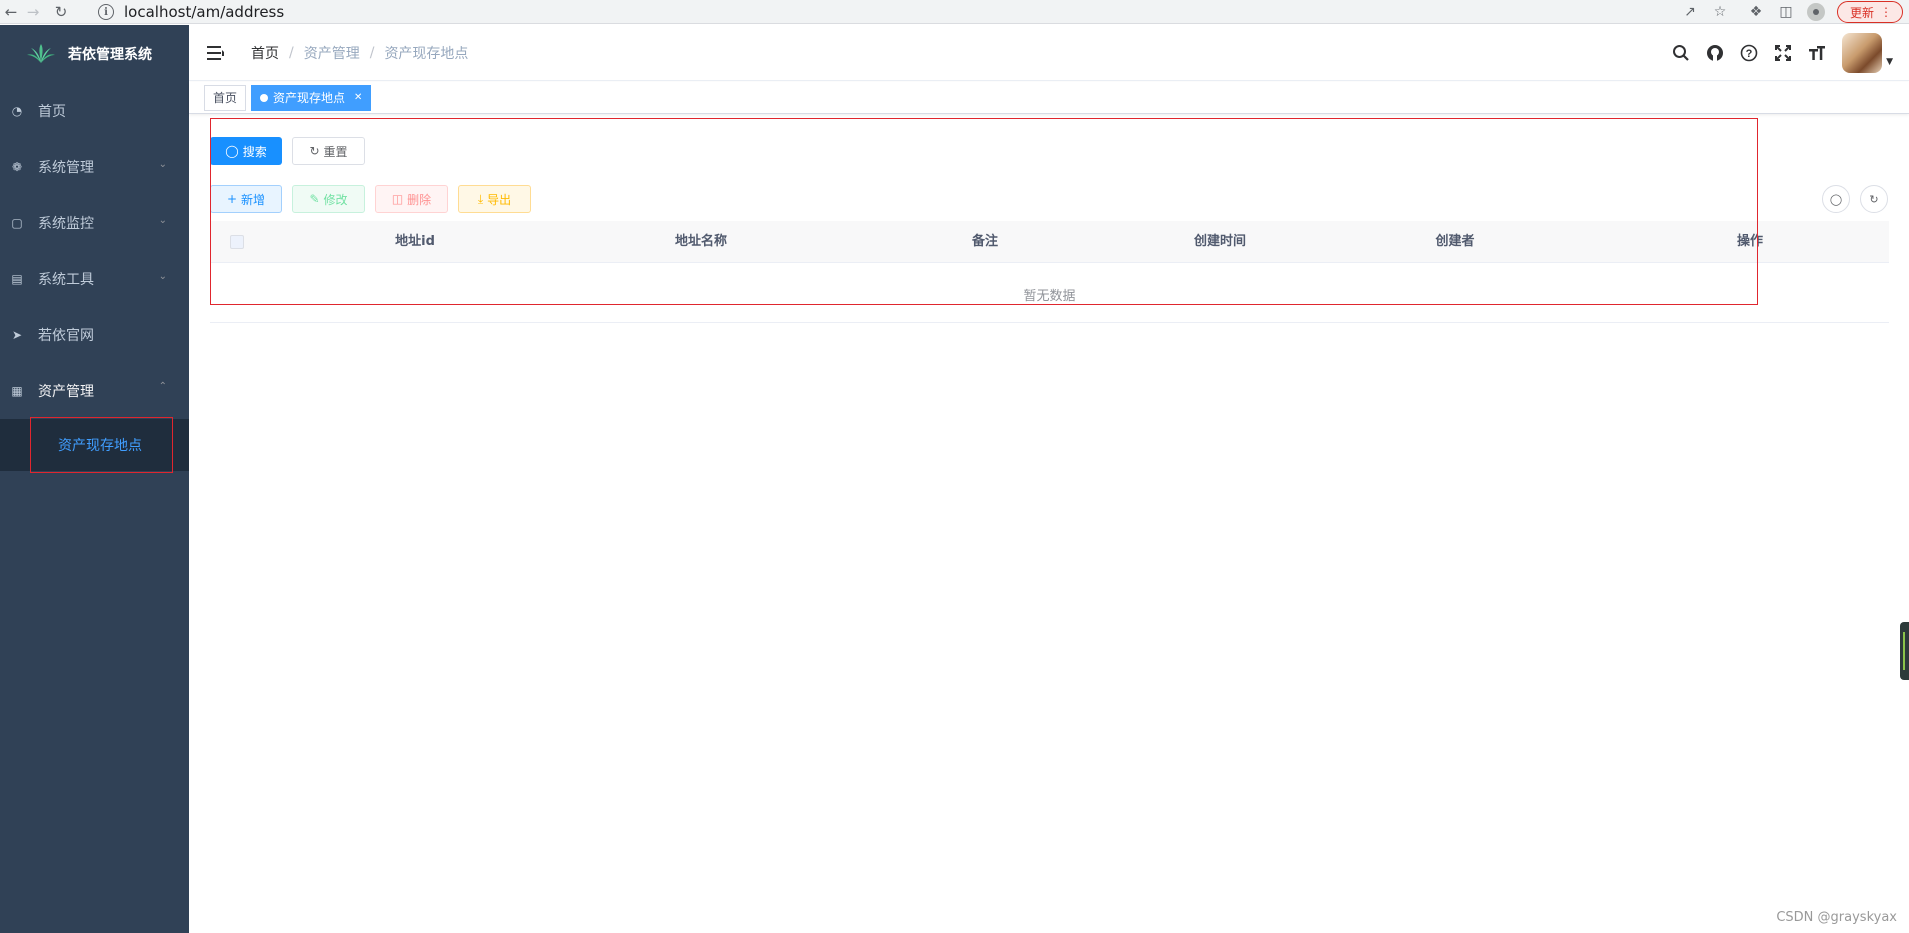 Image resolution: width=1909 pixels, height=933 pixels. Describe the element at coordinates (1690, 12) in the screenshot. I see `share-icon: ↗` at that location.